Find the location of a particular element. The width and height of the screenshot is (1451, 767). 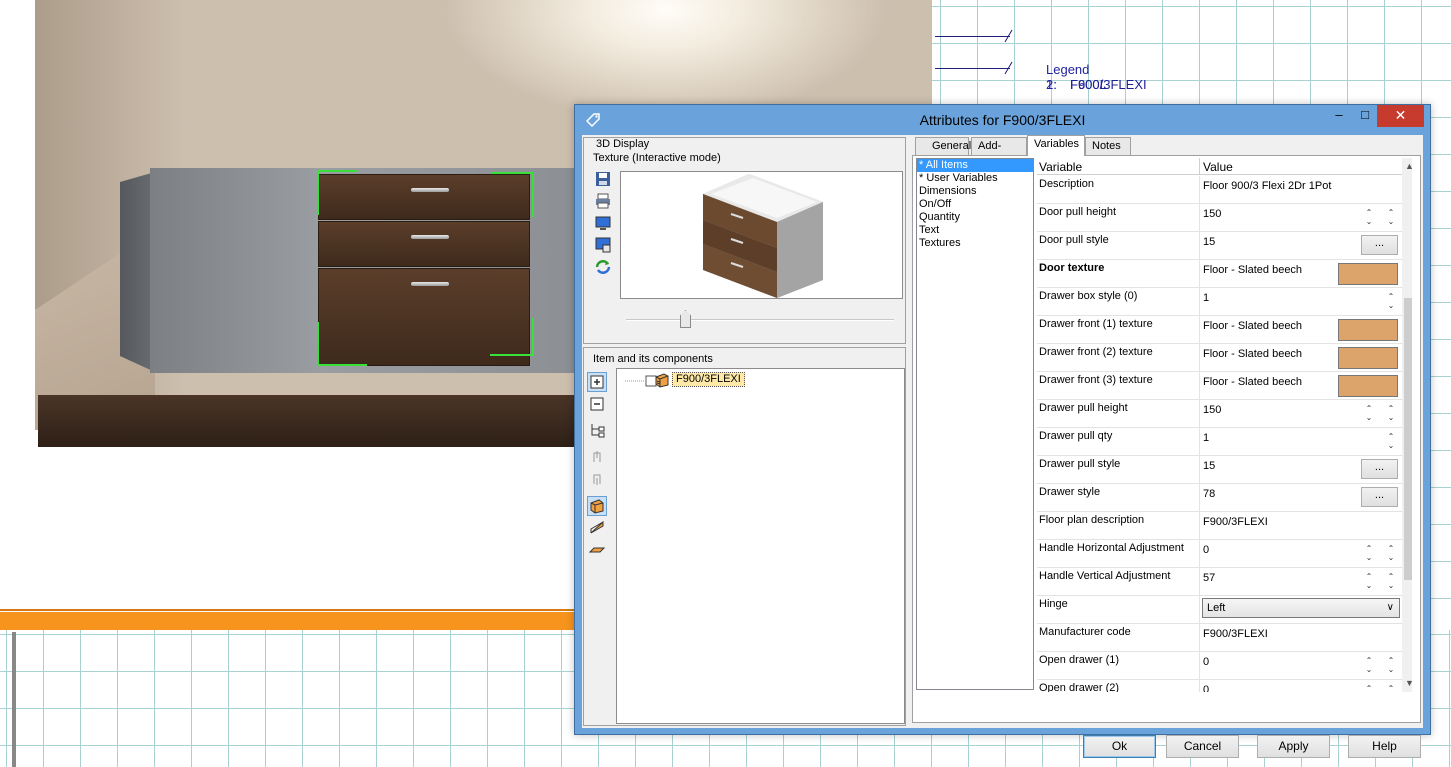

refresh-icon is located at coordinates (603, 267).